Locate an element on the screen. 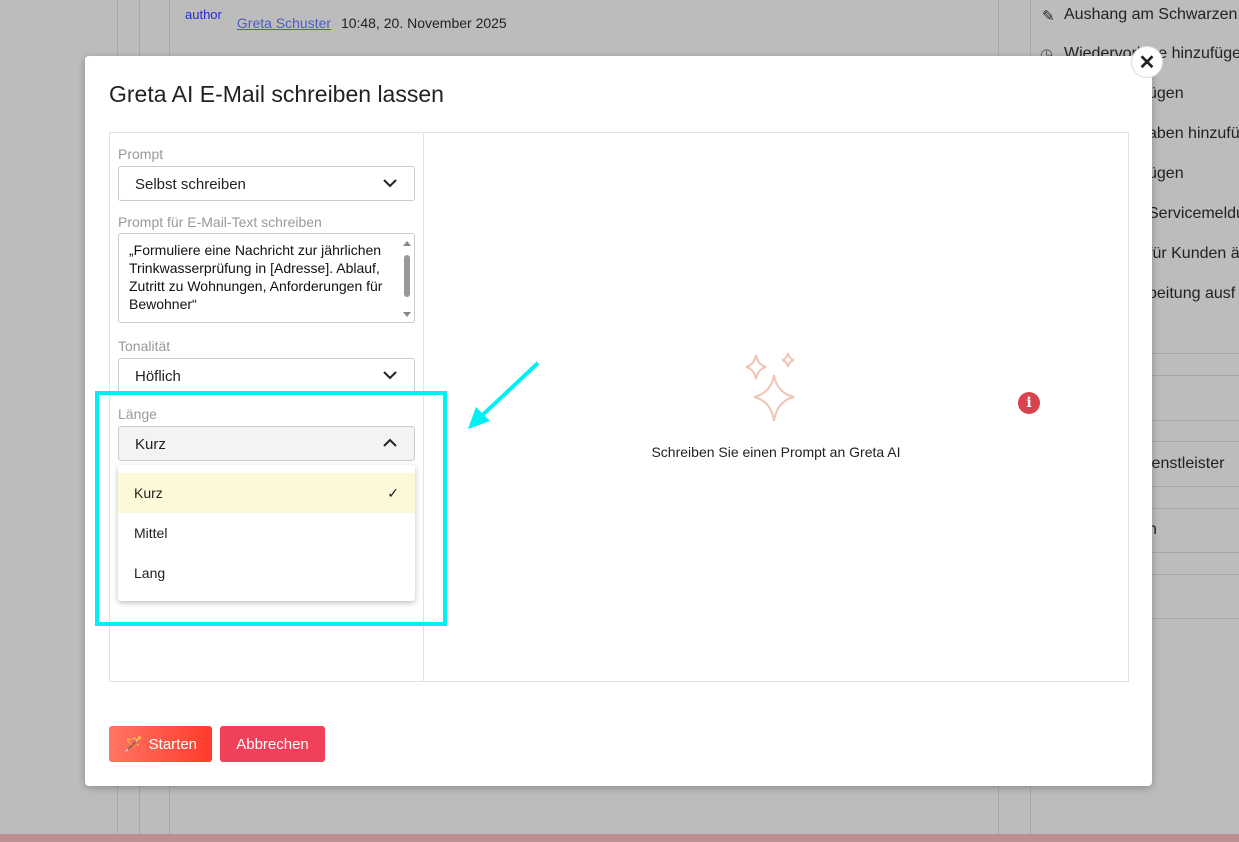  prompt-text-label: Prompt für E-Mail-Text schreiben is located at coordinates (220, 222).